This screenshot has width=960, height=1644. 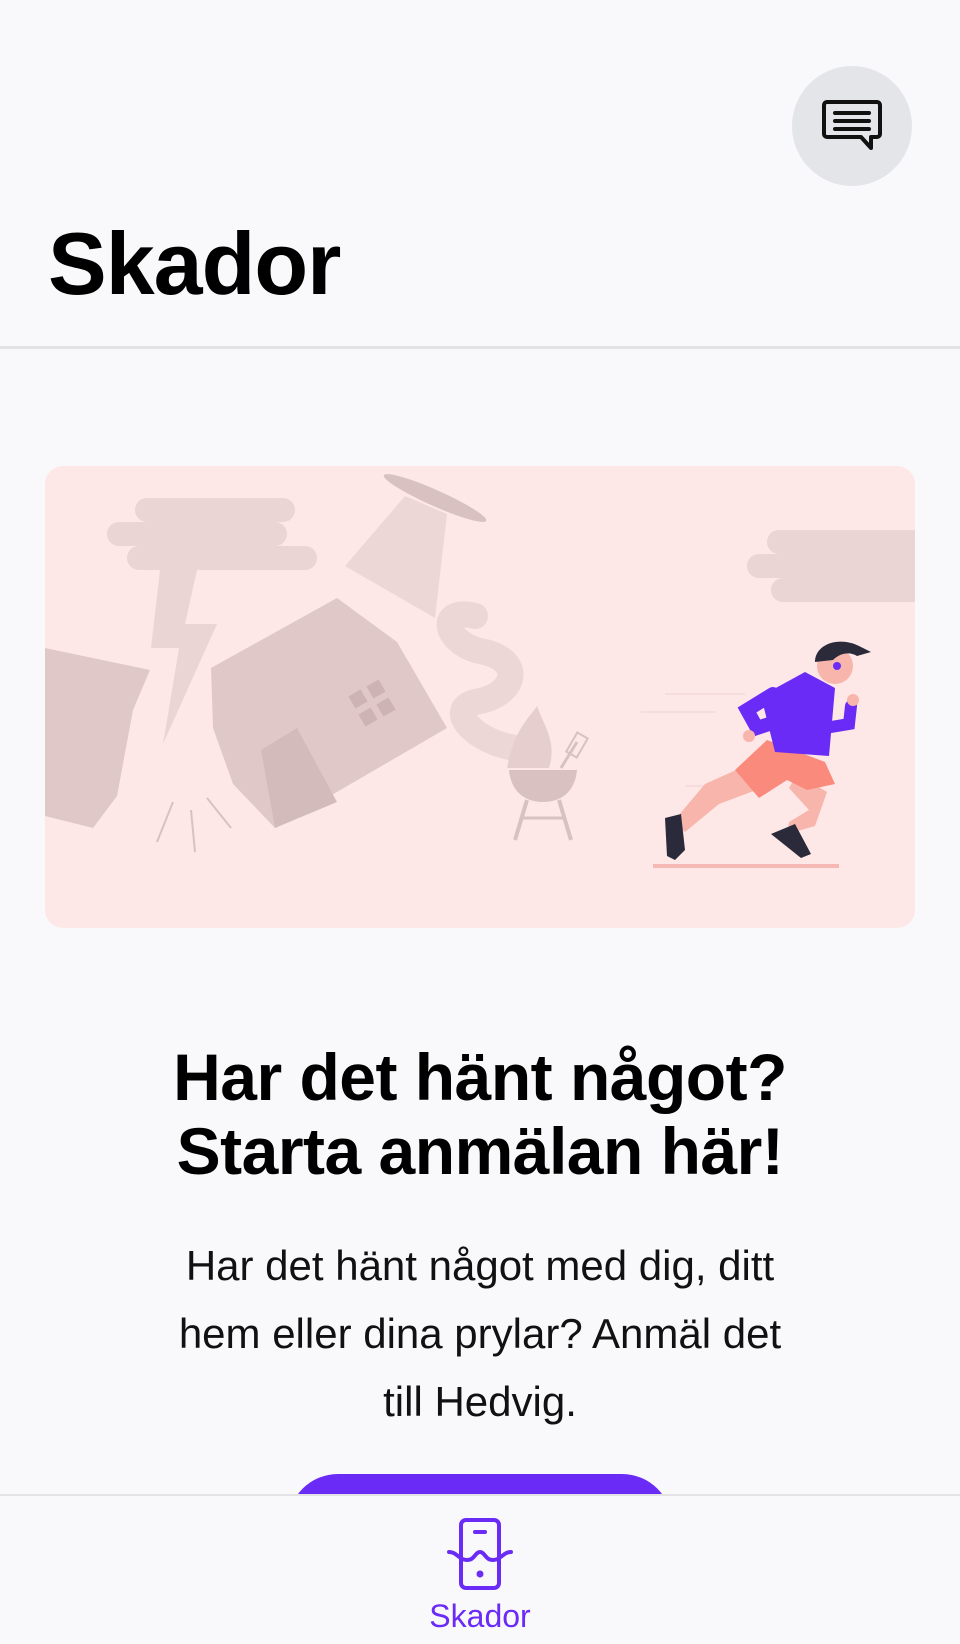 I want to click on running-person-icon, so click(x=768, y=750).